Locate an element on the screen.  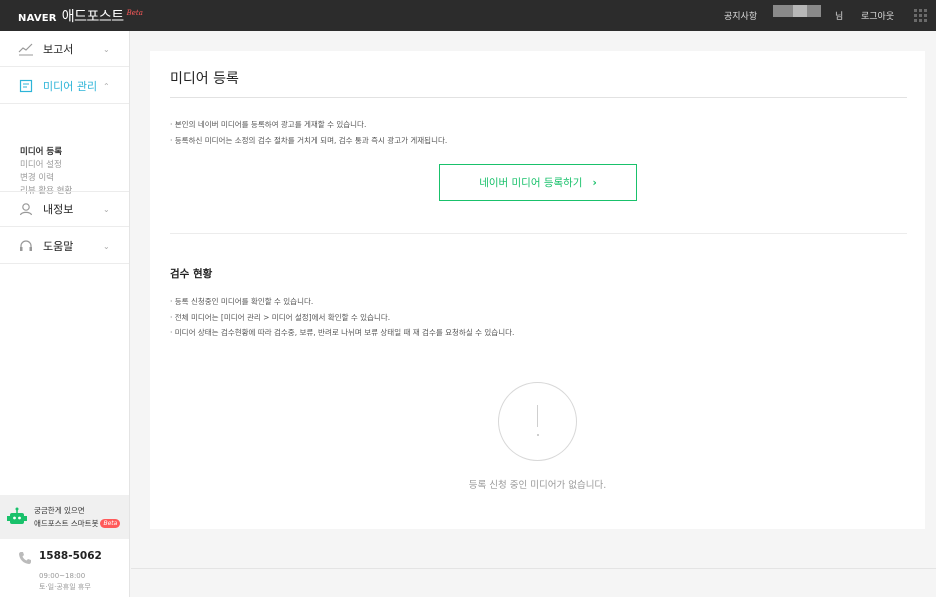
logout-link: 로그아웃 is located at coordinates (877, 15).